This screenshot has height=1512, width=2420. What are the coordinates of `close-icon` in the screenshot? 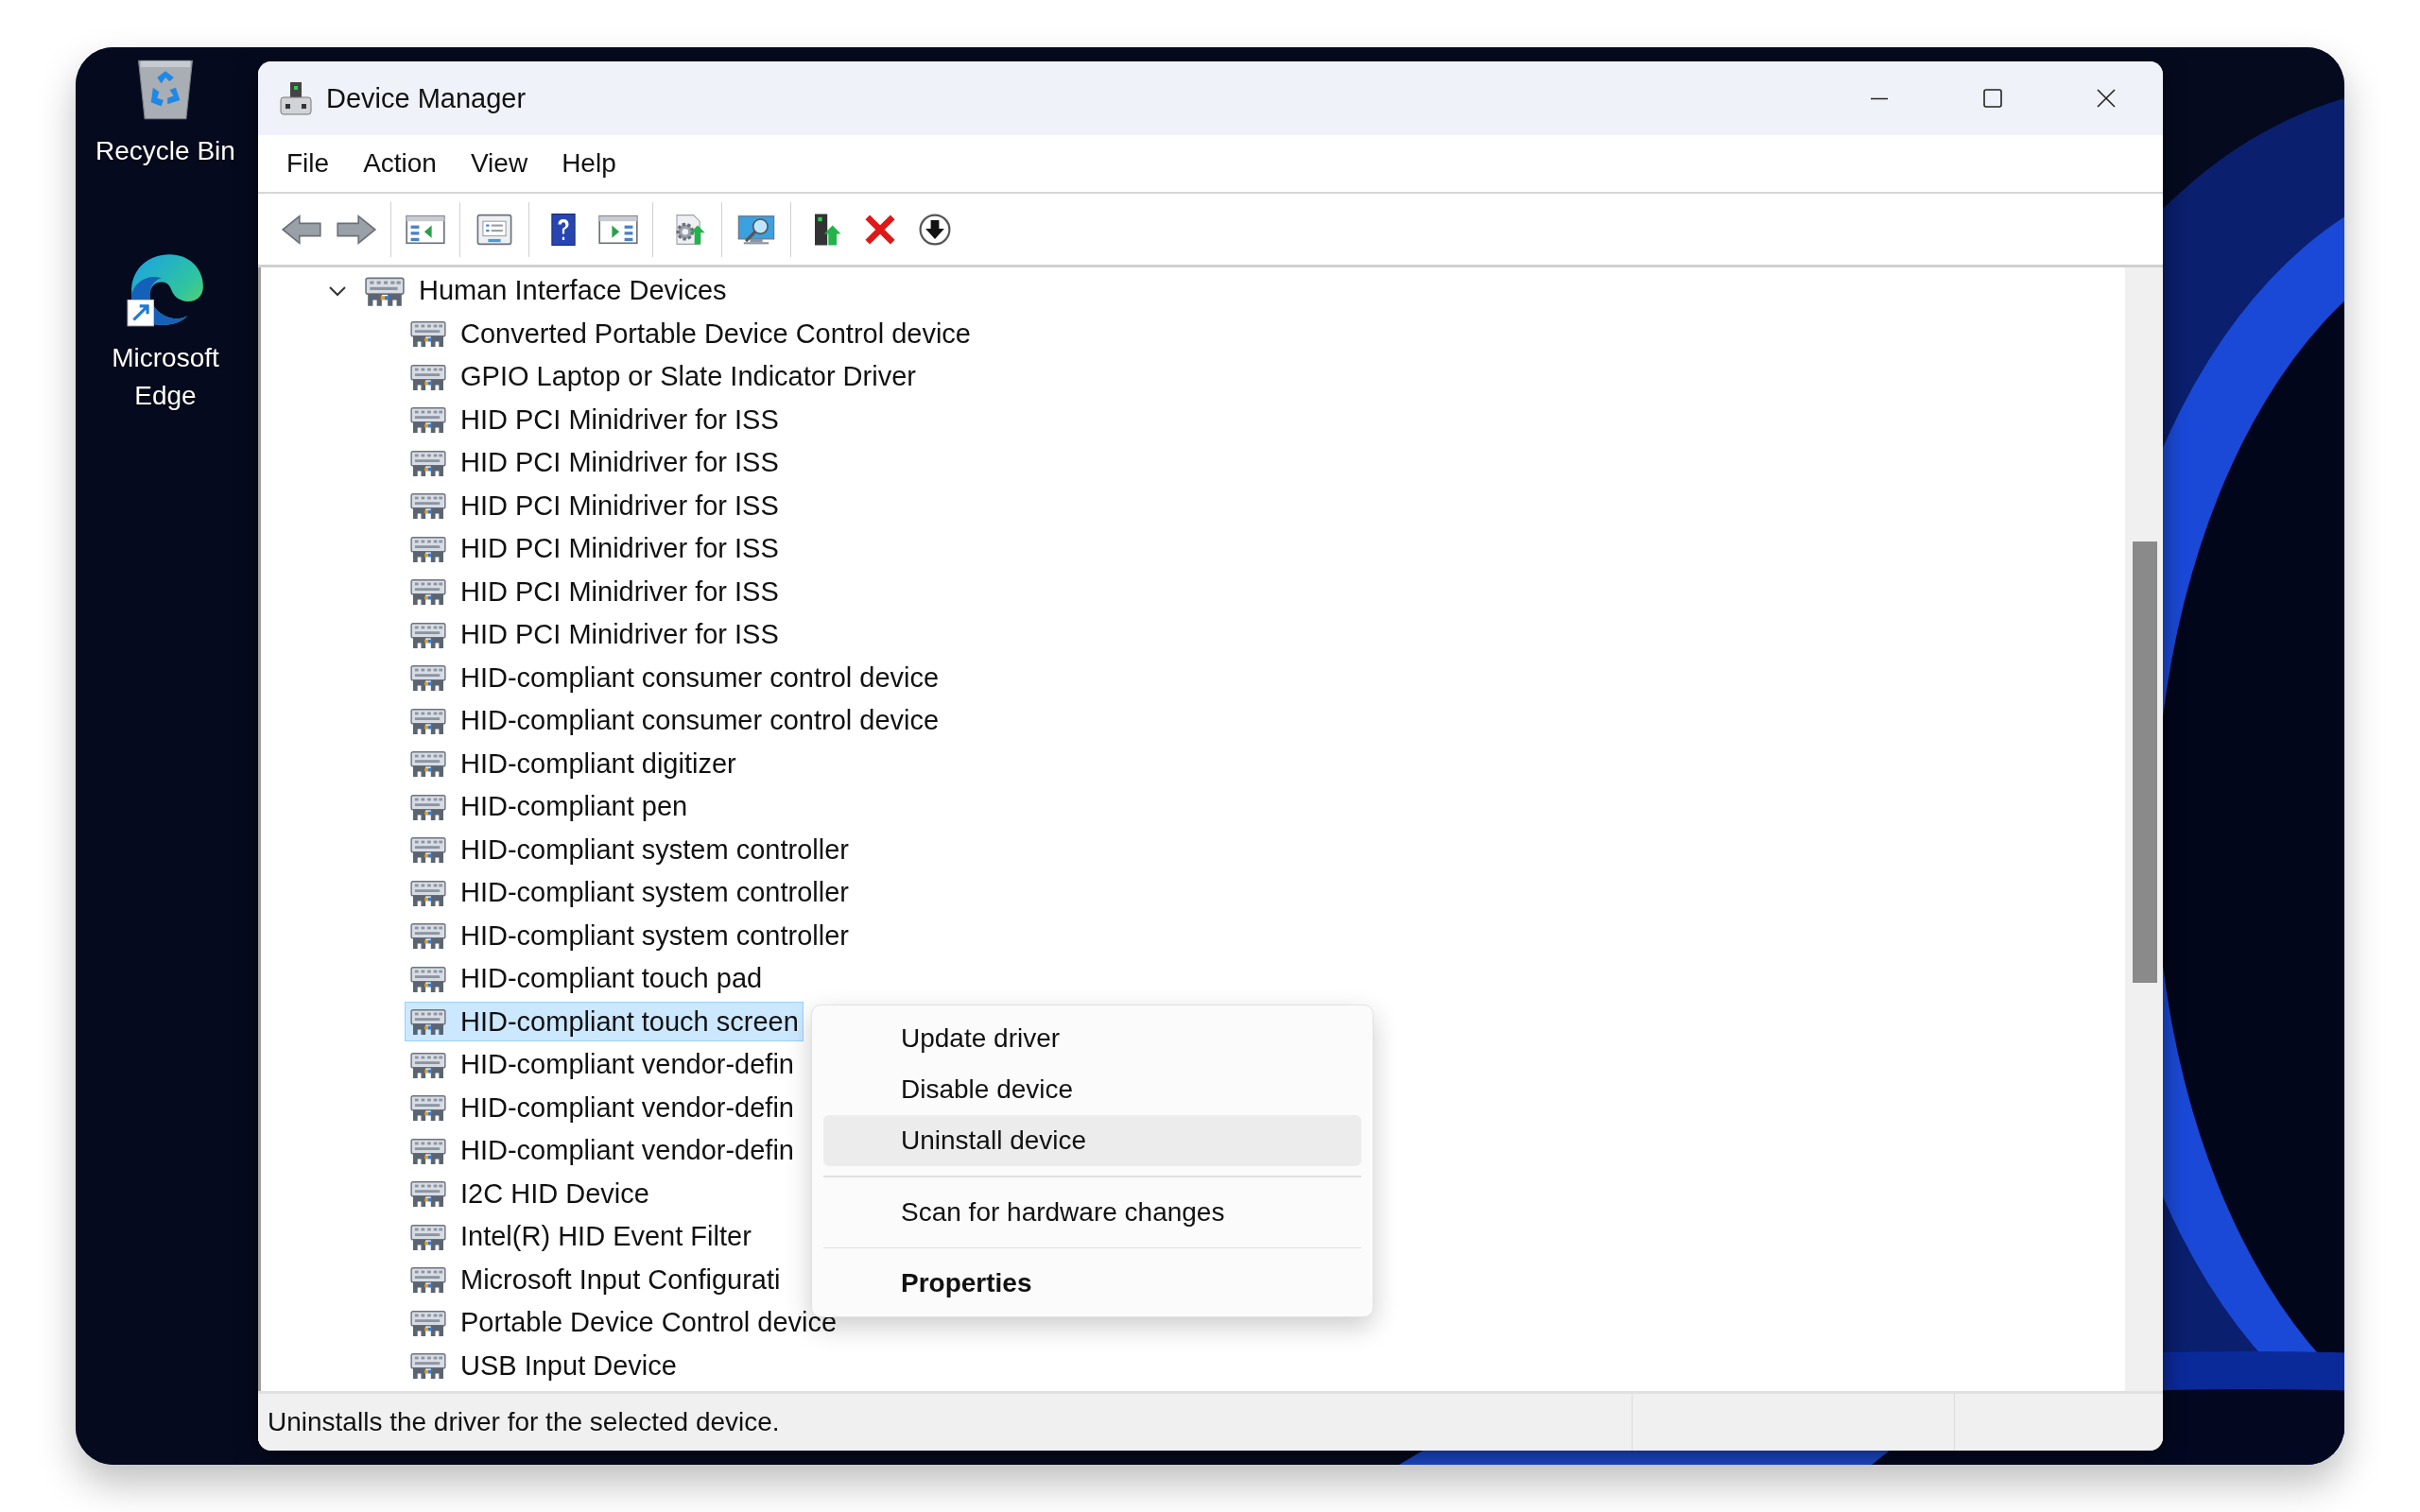 It's located at (2106, 98).